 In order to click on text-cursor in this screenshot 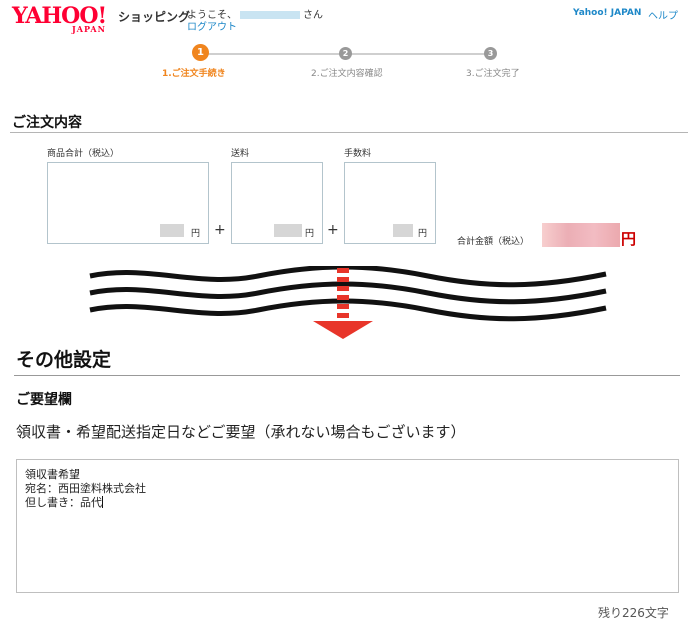, I will do `click(102, 502)`.